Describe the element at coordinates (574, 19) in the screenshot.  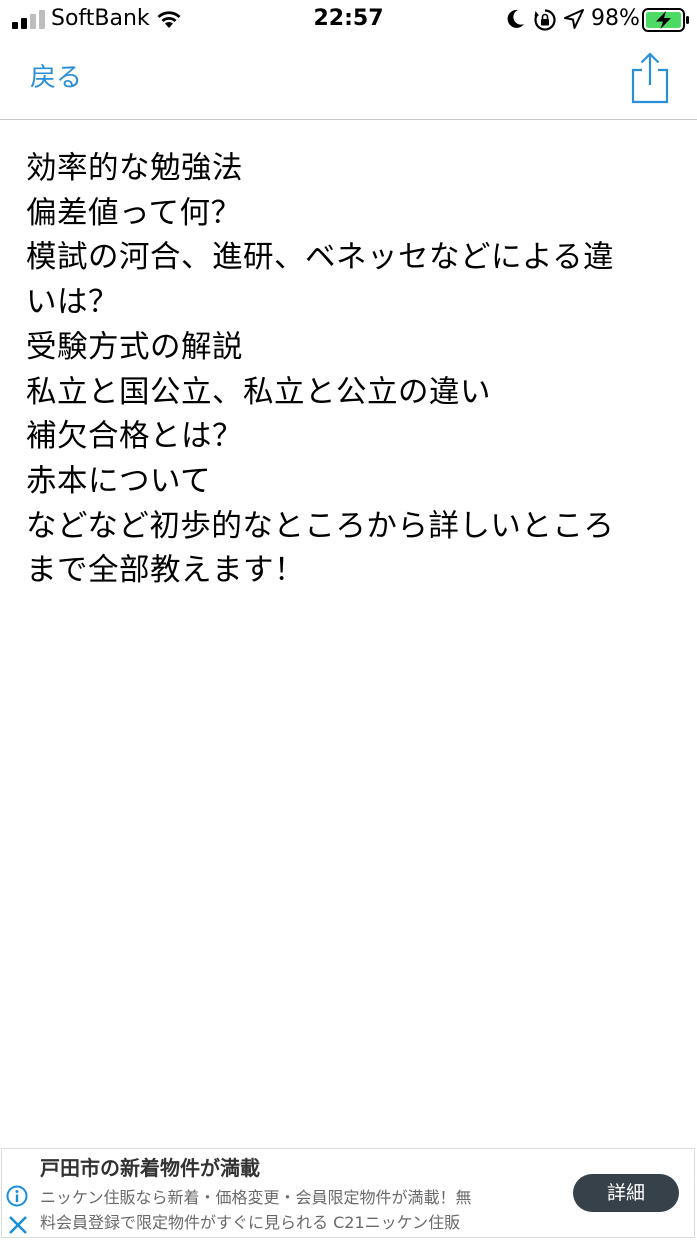
I see `location-icon` at that location.